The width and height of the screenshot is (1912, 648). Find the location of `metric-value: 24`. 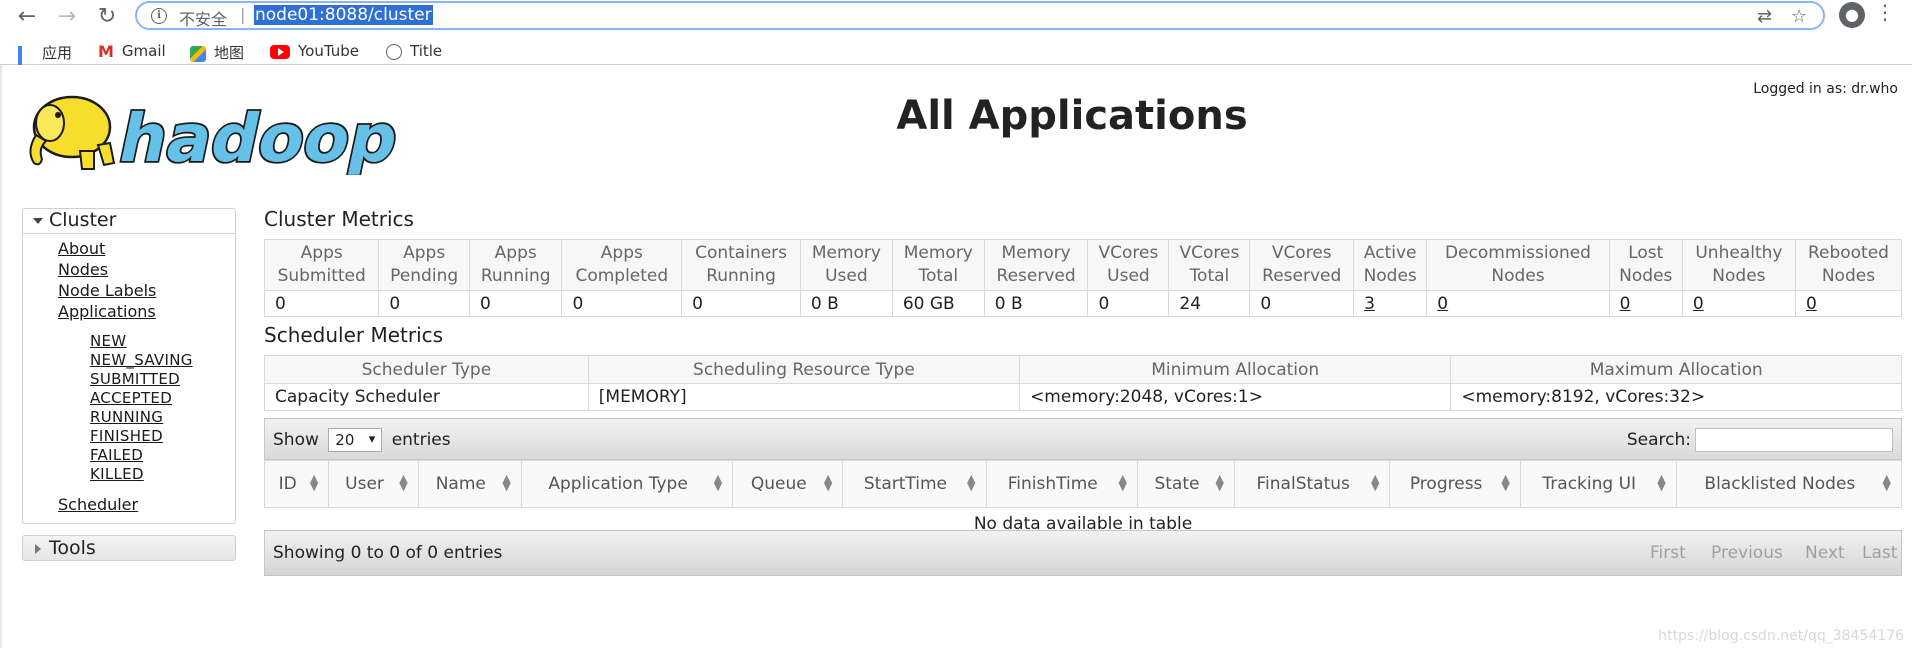

metric-value: 24 is located at coordinates (1209, 303).